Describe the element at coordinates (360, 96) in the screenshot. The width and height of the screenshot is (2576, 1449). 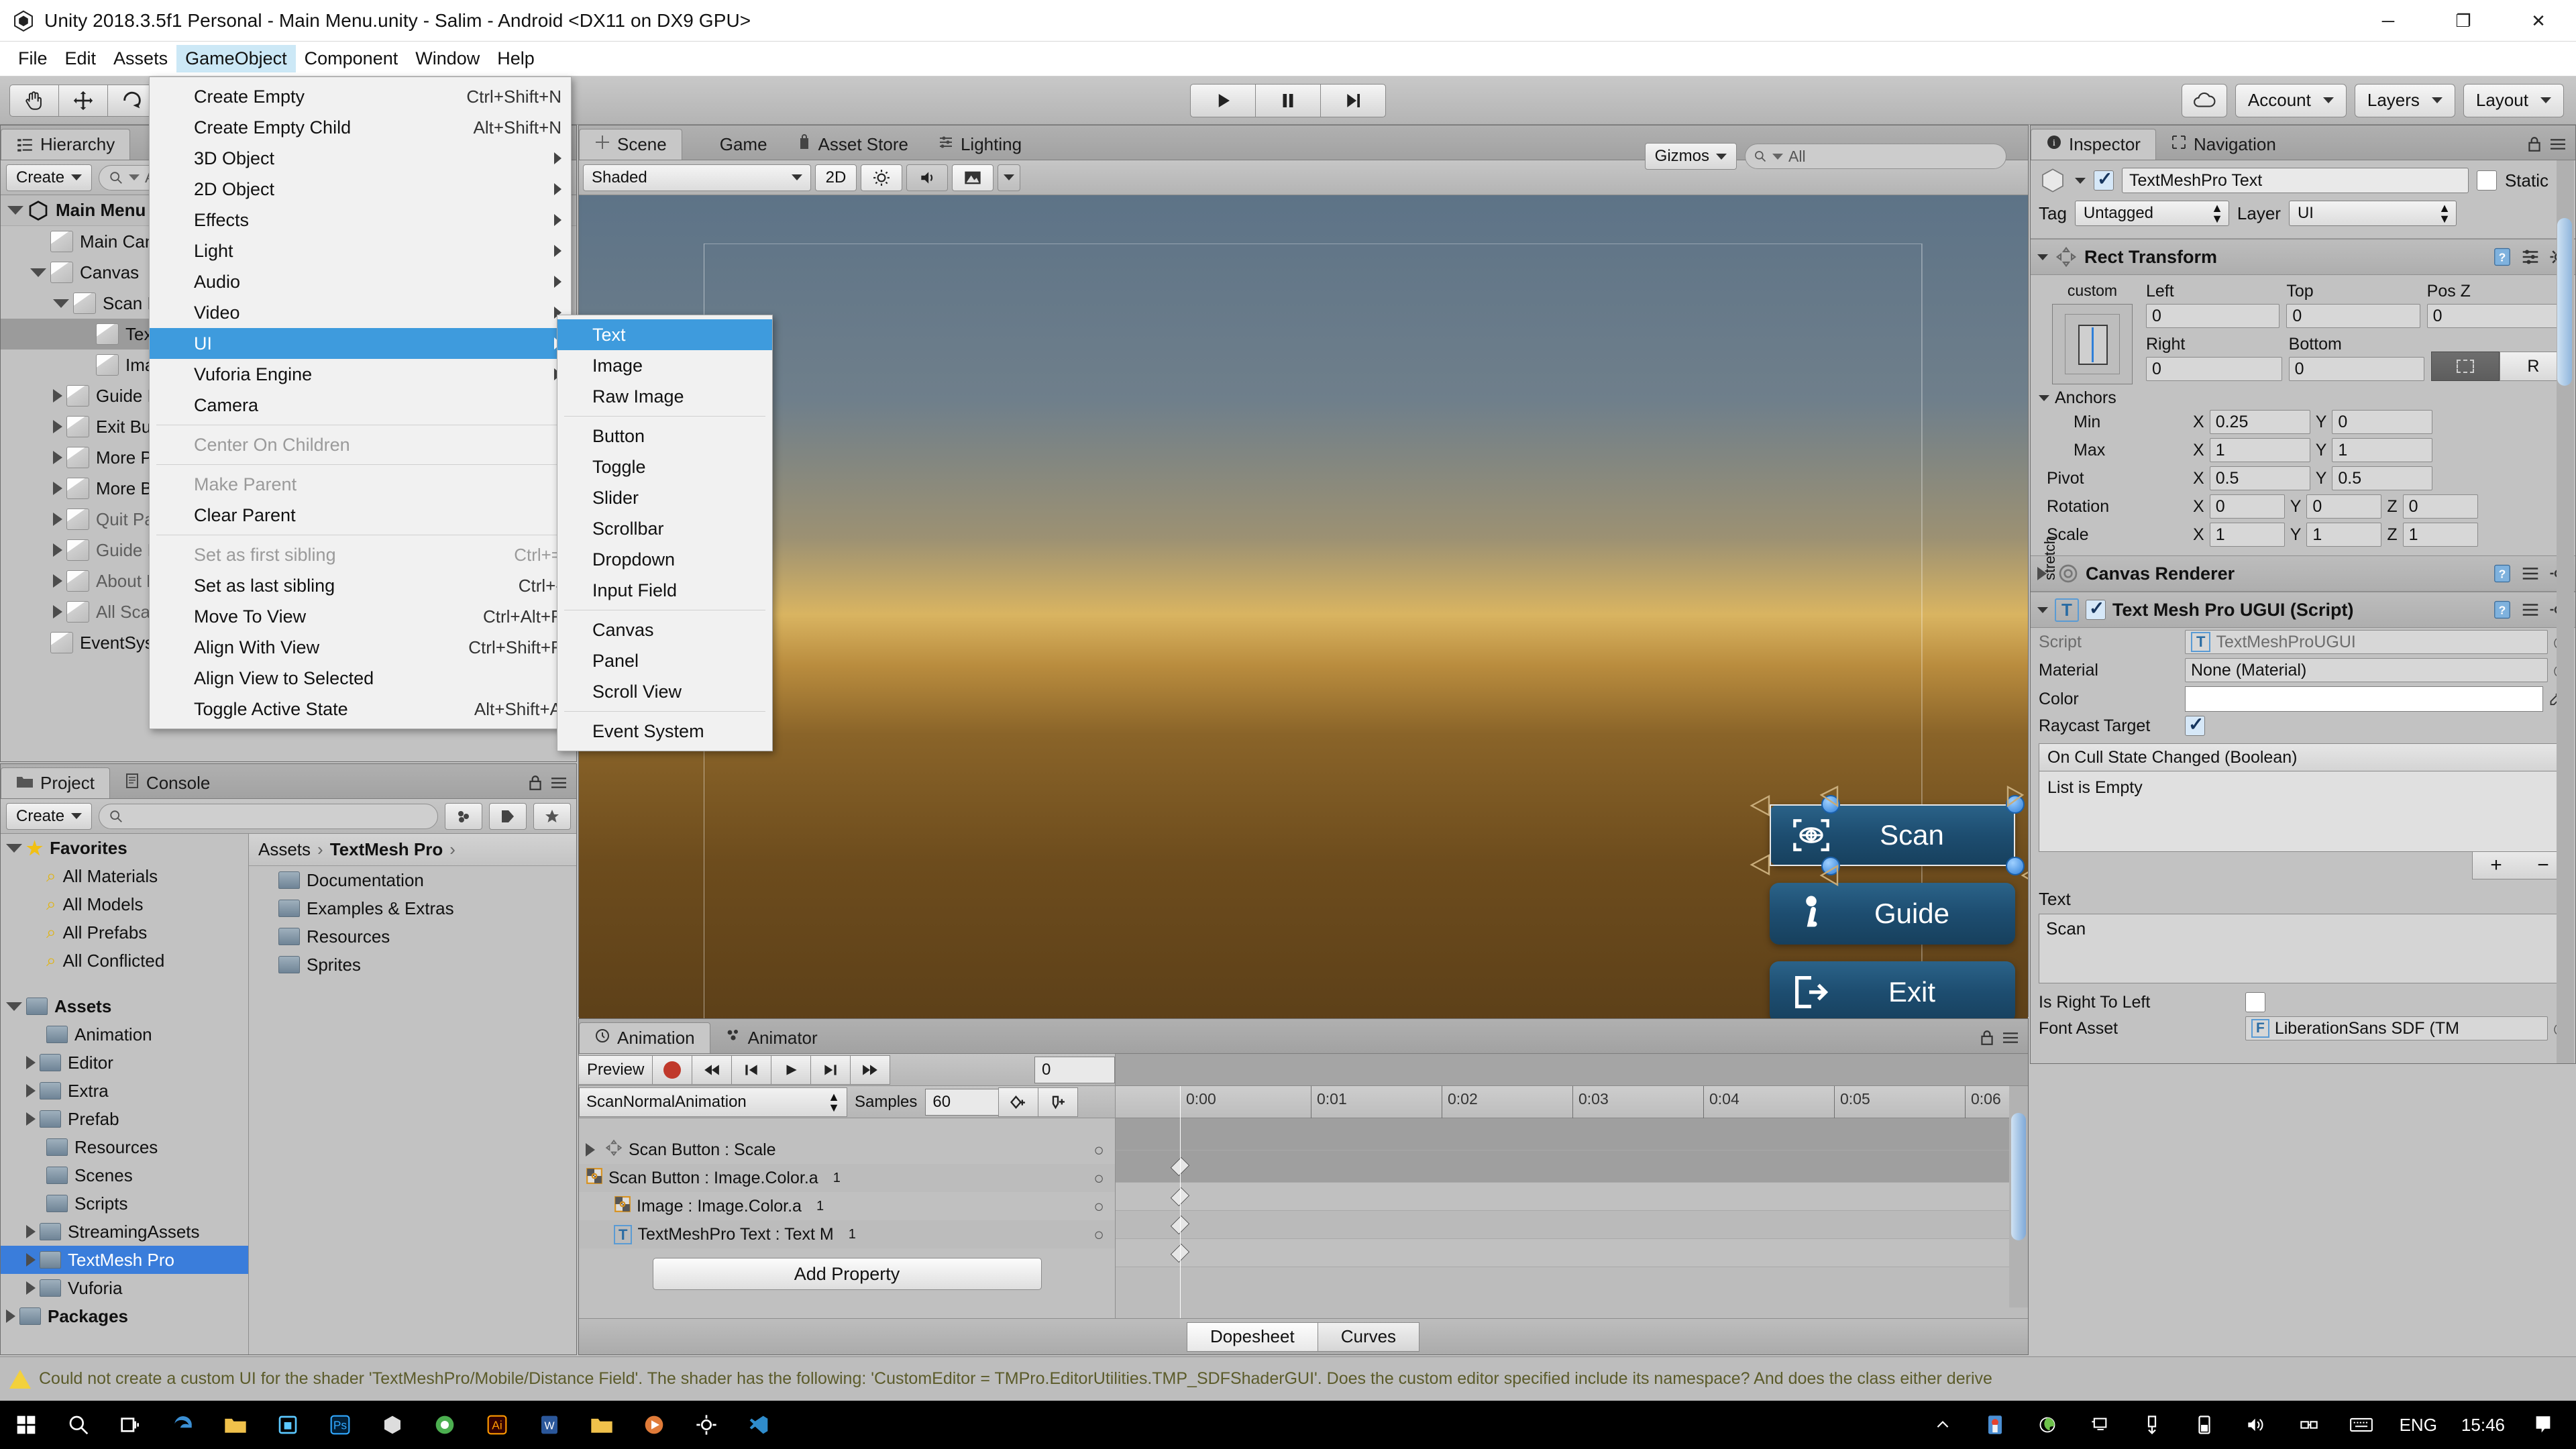
I see `gameobject-menu-item: Create Empty Ctrl+Shift+N` at that location.